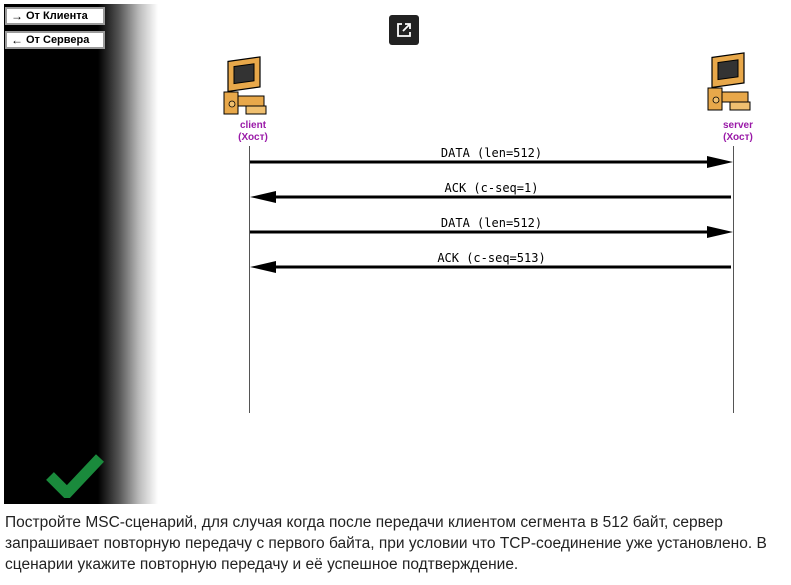  I want to click on checkmark-icon, so click(75, 476).